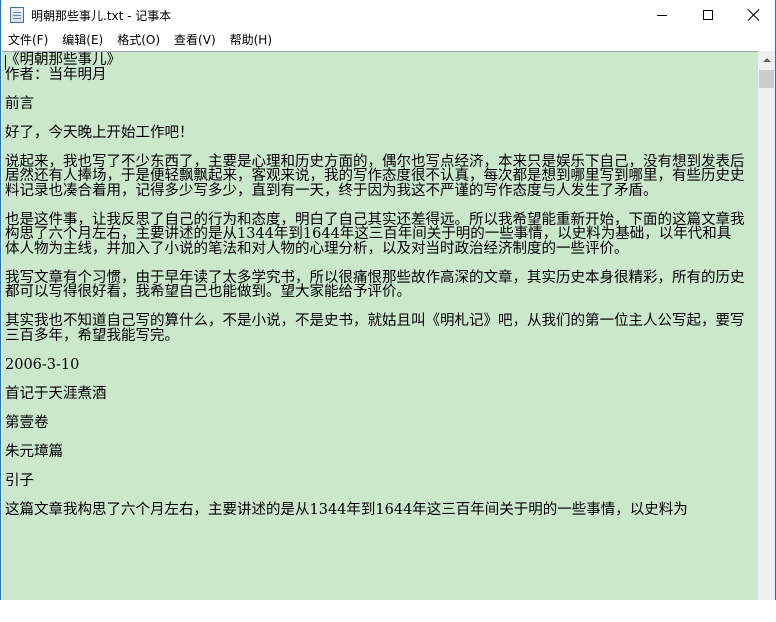 The width and height of the screenshot is (776, 622). I want to click on arrow-up-icon, so click(766, 59).